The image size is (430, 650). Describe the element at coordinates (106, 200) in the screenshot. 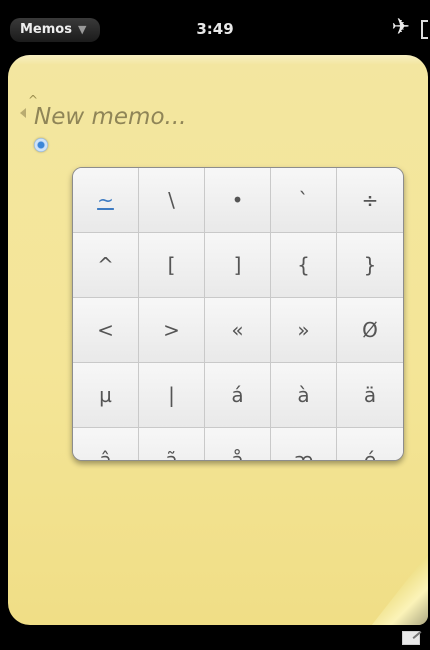

I see `symbol-key-tilde: ~` at that location.